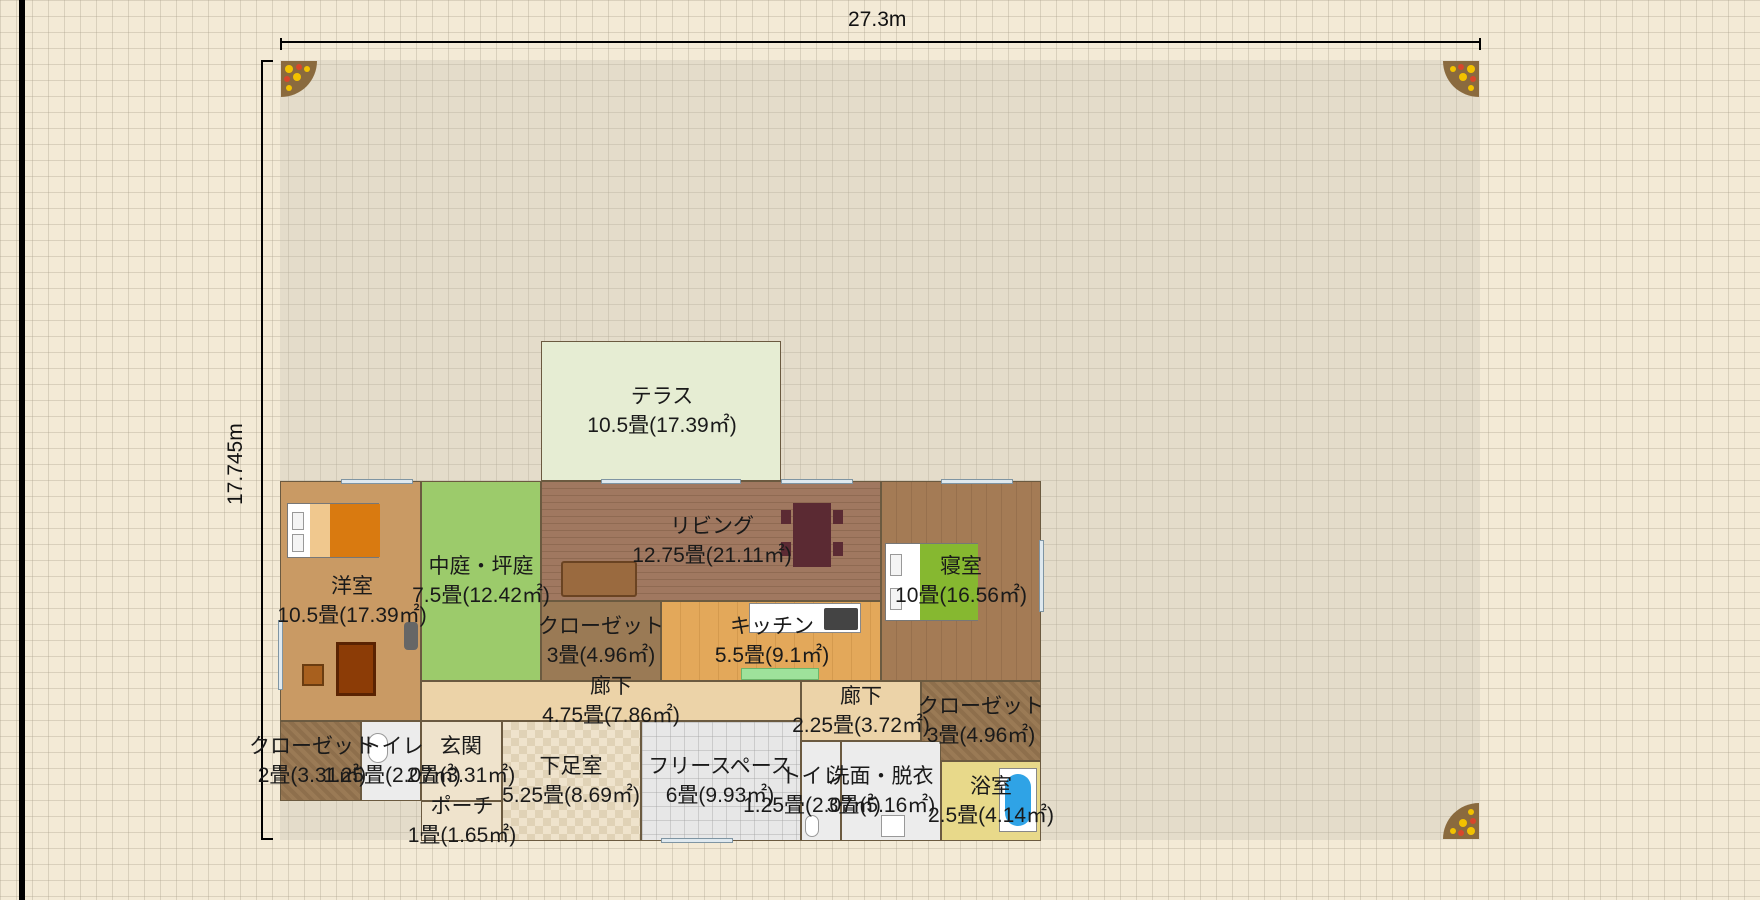  What do you see at coordinates (1480, 44) in the screenshot?
I see `width-dimension-tick-right` at bounding box center [1480, 44].